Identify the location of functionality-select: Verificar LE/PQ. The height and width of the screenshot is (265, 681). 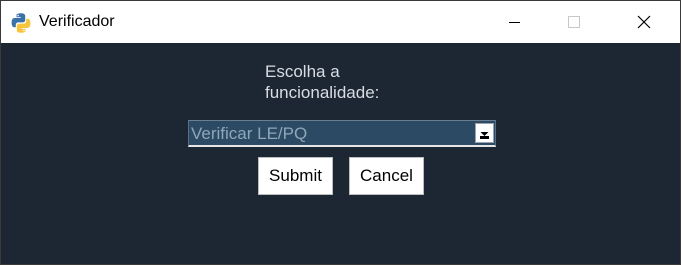
(342, 133).